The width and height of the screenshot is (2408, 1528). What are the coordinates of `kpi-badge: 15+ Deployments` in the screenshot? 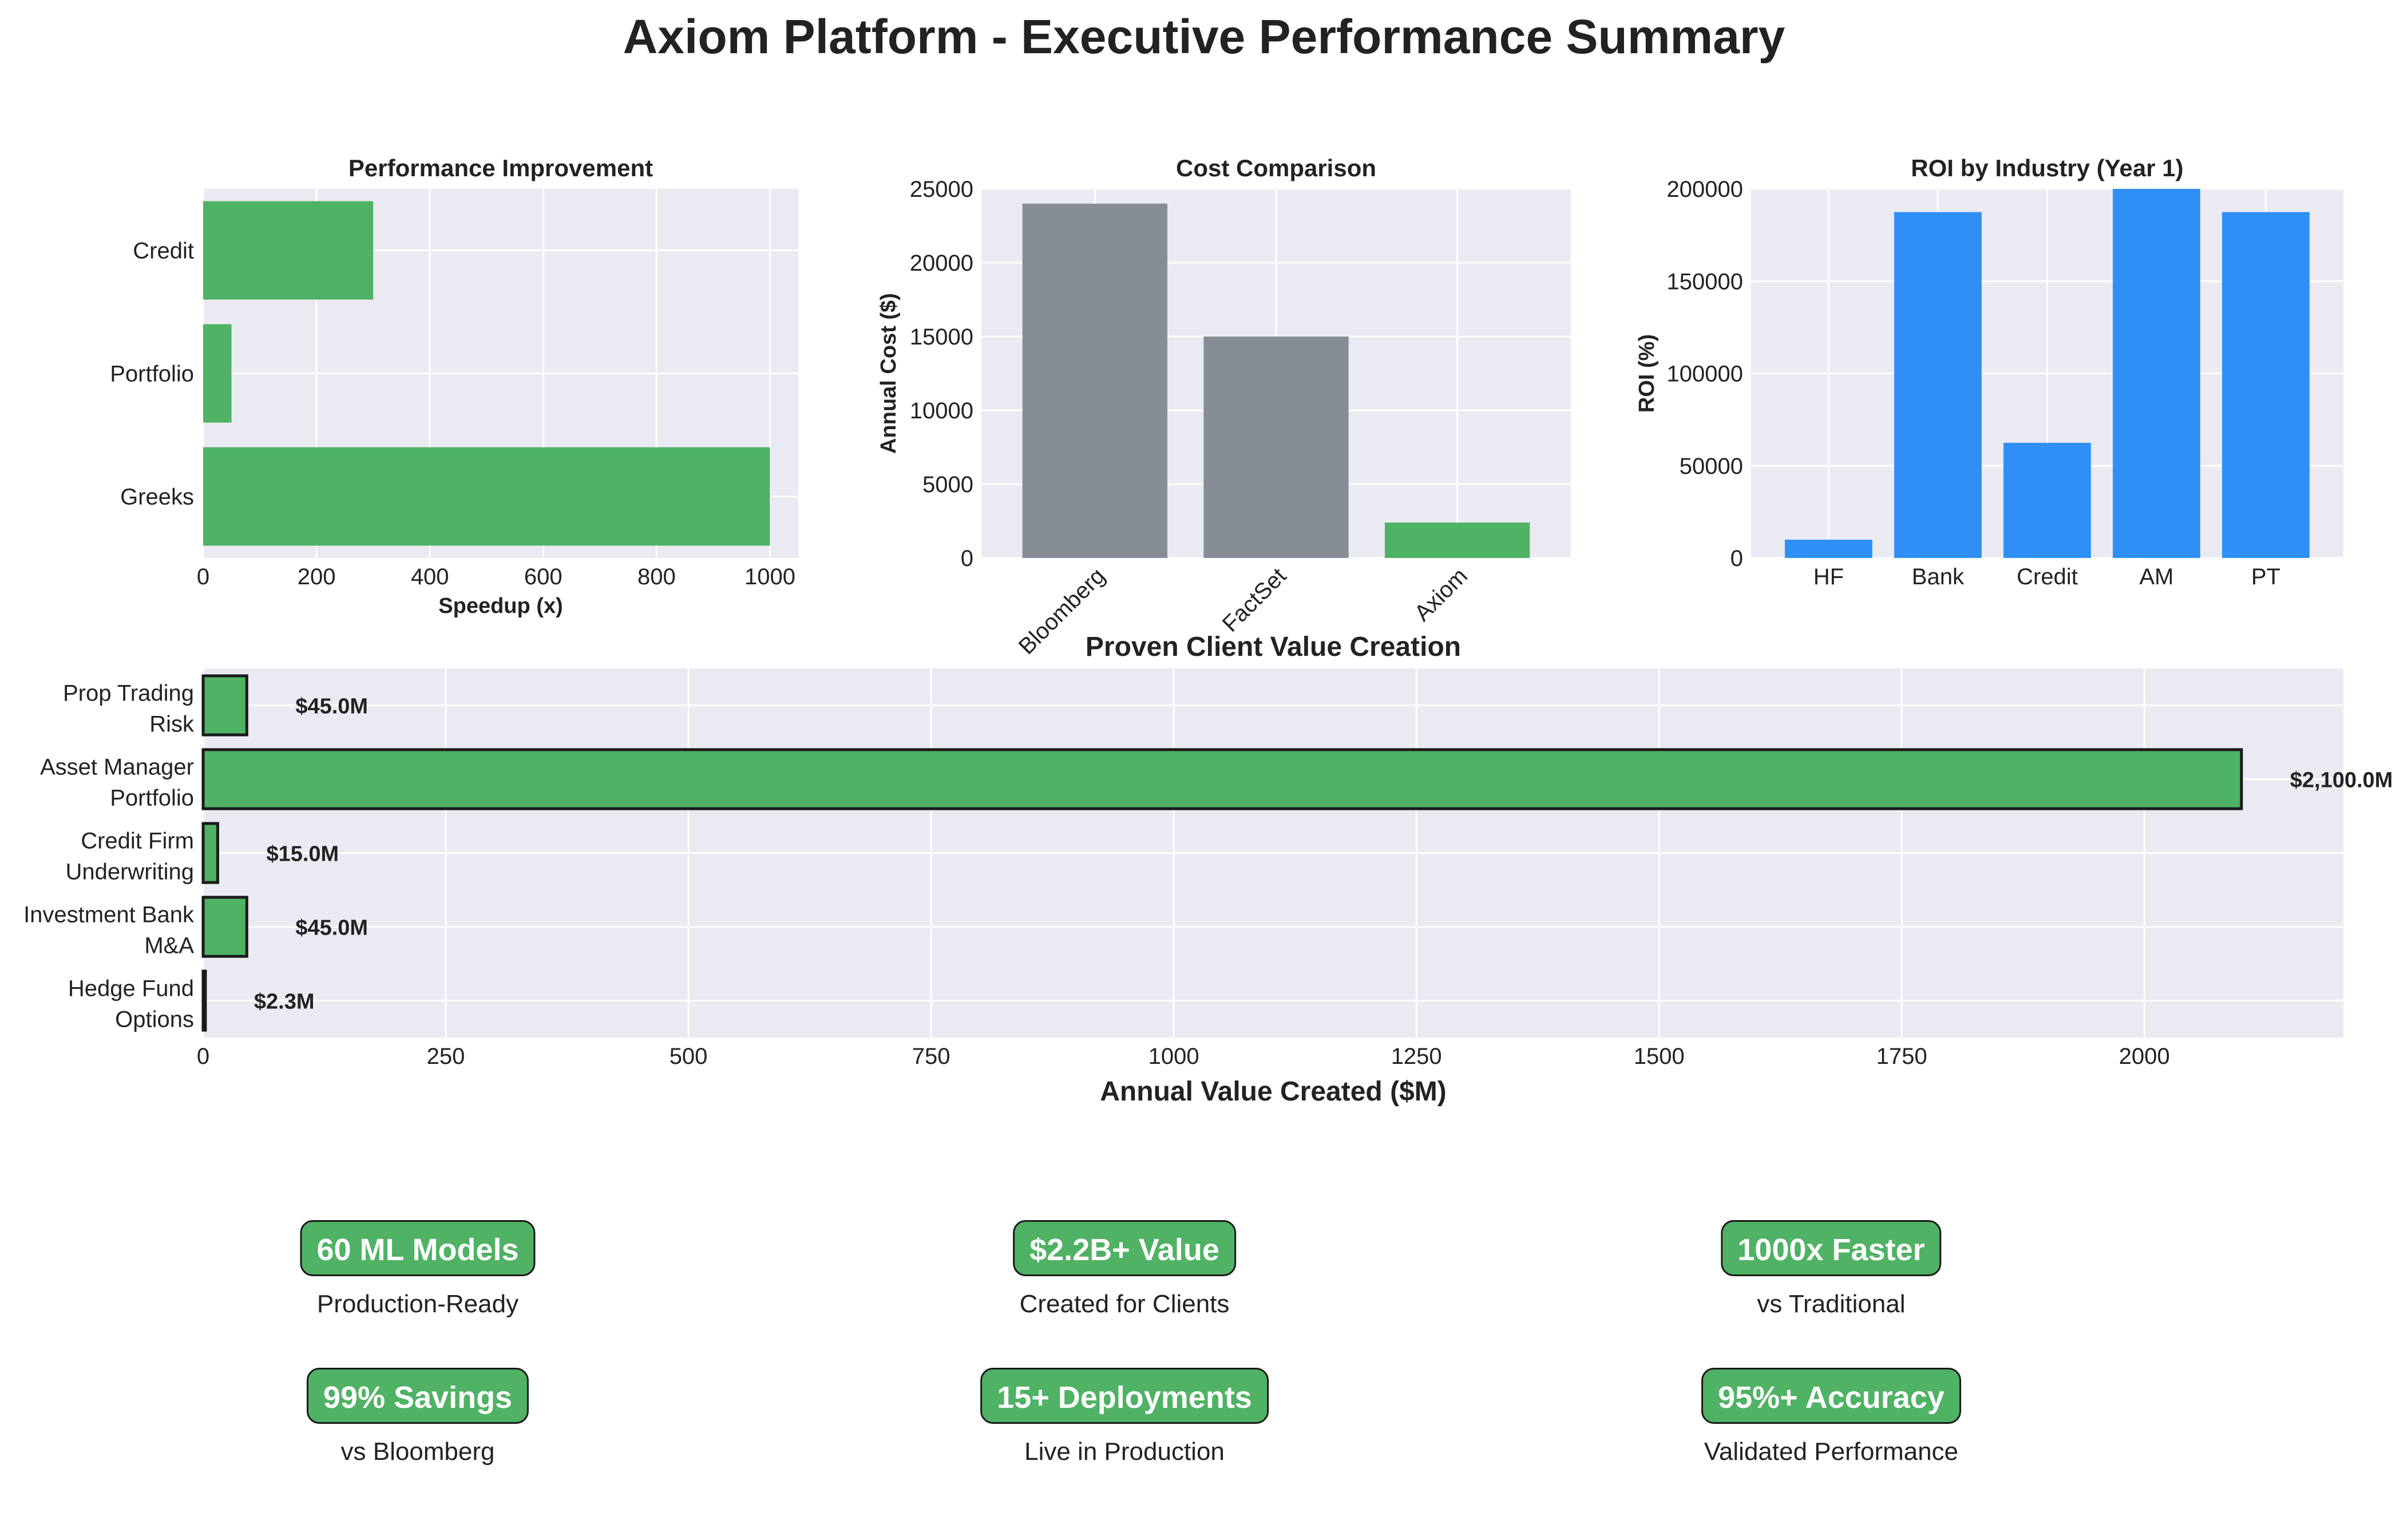 It's located at (1124, 1396).